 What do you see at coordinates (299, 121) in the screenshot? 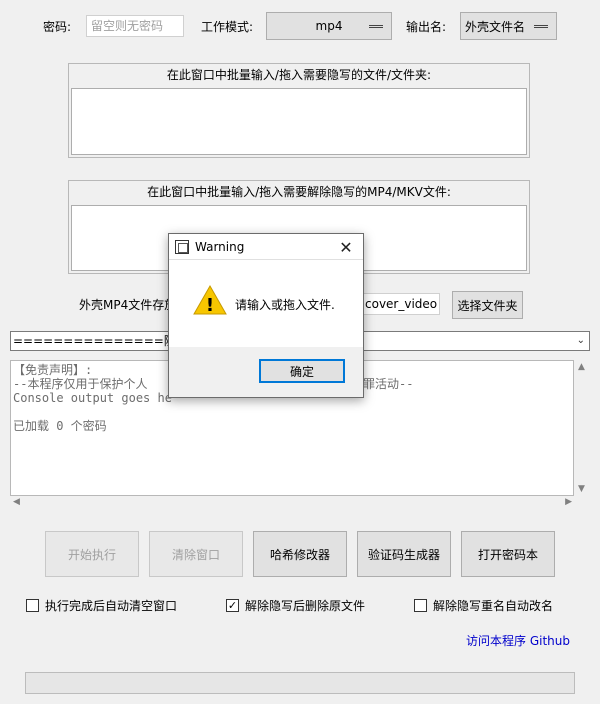
I see `hide-files-textarea` at bounding box center [299, 121].